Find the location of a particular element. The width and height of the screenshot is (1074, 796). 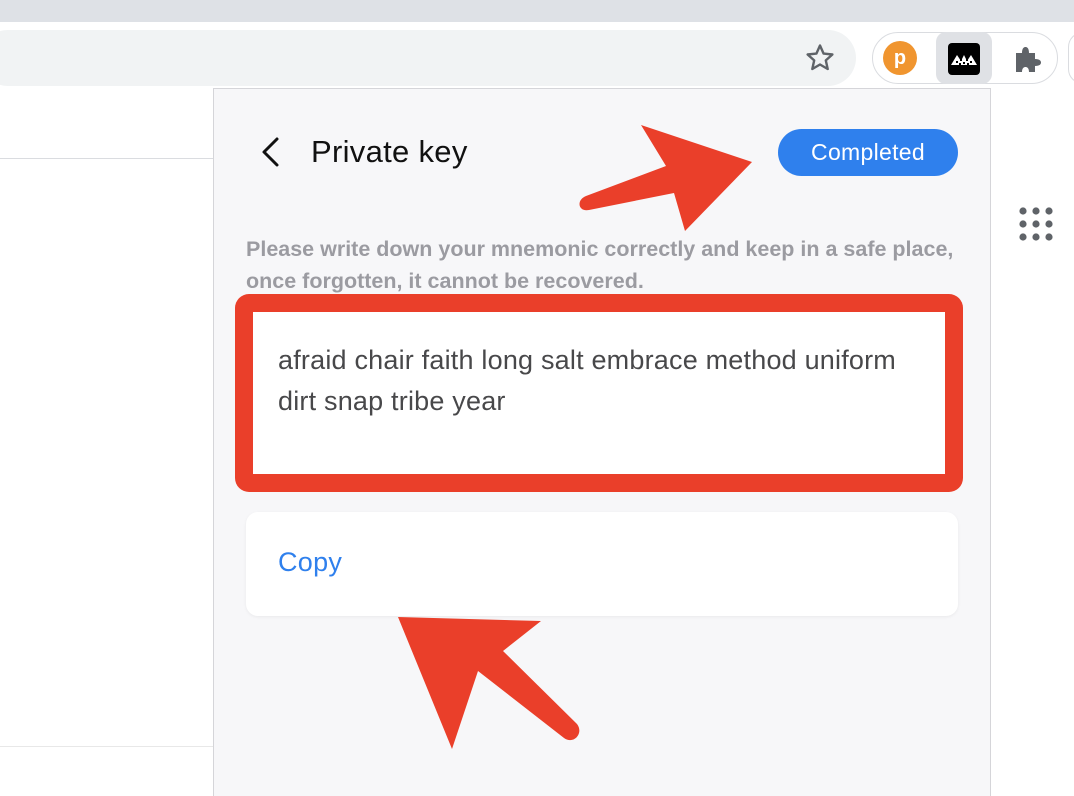

puzzle-extensions-icon is located at coordinates (1027, 59).